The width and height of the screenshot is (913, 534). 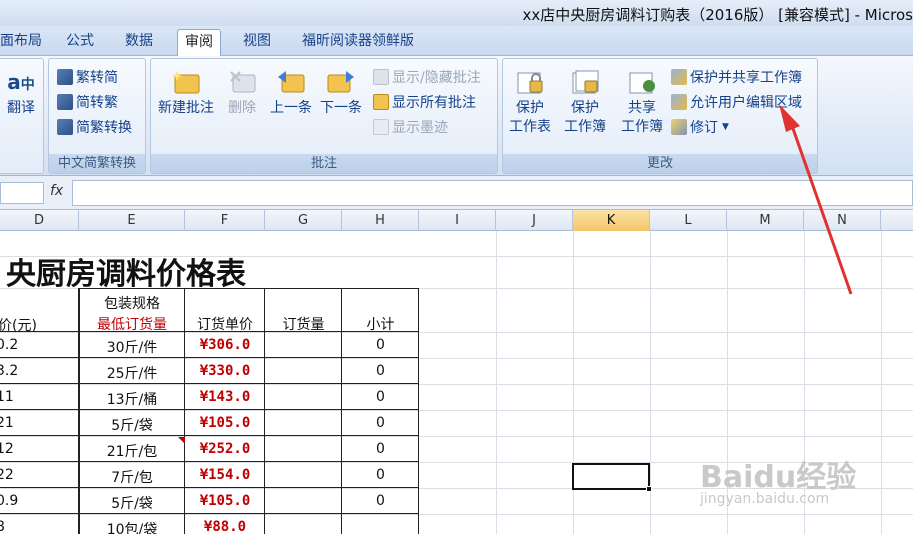 I want to click on tab-page-layout: 面布局, so click(x=21, y=43).